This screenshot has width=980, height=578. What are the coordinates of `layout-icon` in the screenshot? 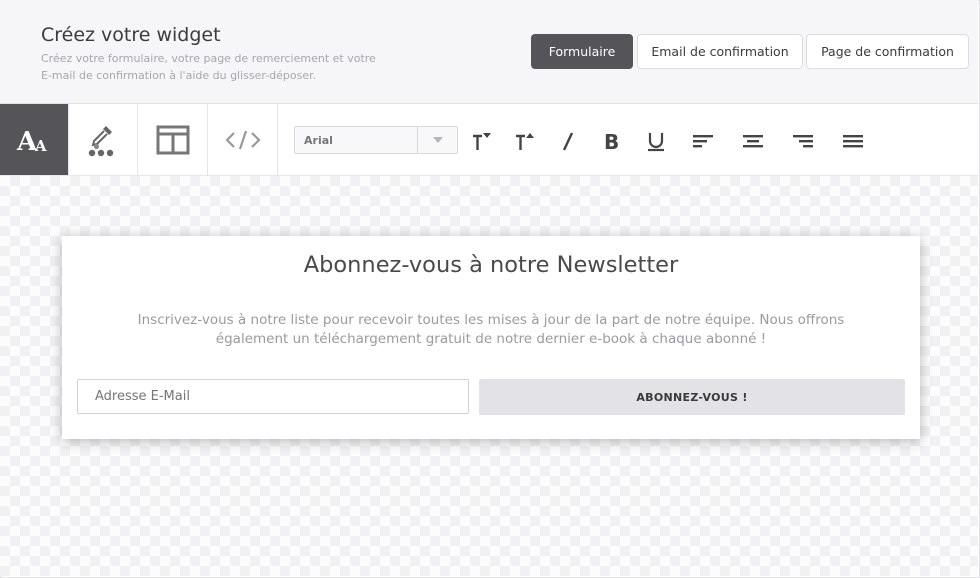 It's located at (173, 139).